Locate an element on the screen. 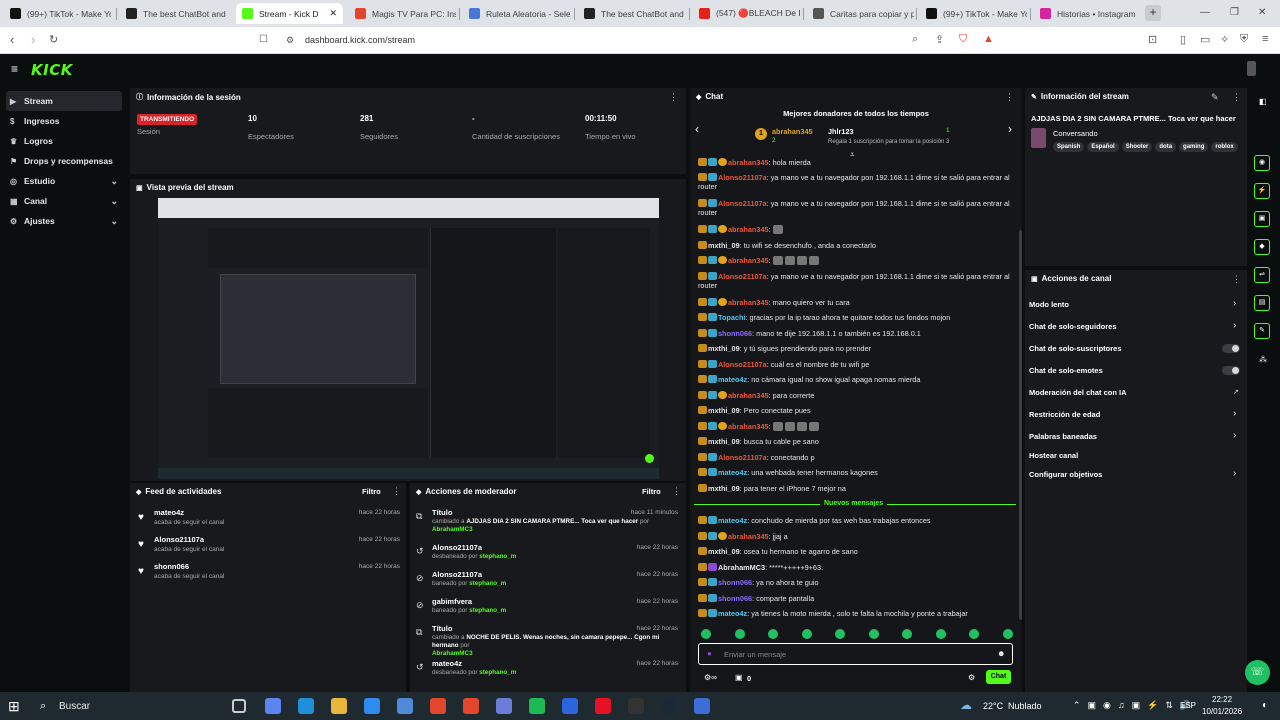 The height and width of the screenshot is (720, 1280). stream-tag: gaming is located at coordinates (1194, 147).